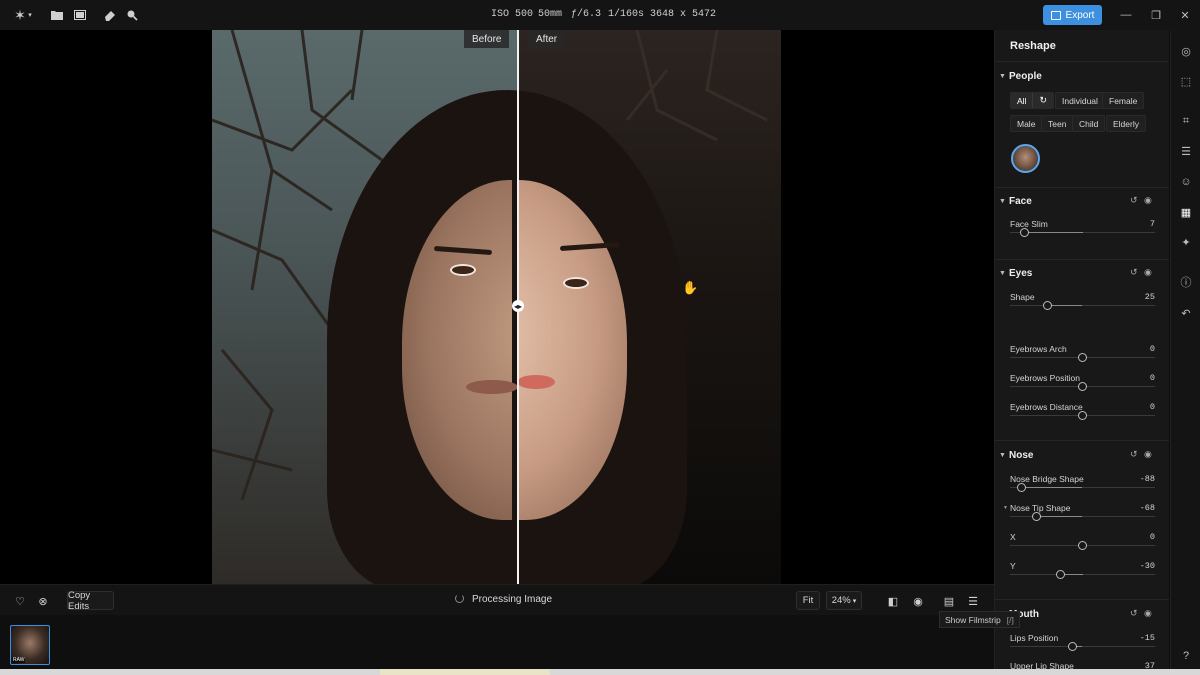  I want to click on caret-icon: ▼, so click(1005, 508).